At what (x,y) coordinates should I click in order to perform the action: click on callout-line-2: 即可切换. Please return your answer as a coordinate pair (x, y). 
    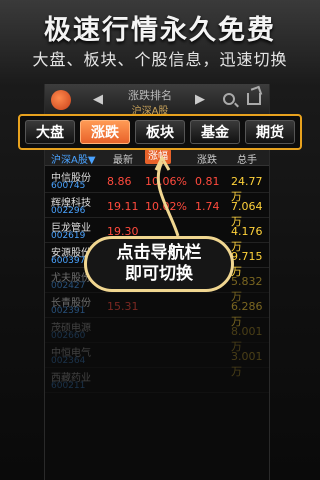
    Looking at the image, I should click on (159, 274).